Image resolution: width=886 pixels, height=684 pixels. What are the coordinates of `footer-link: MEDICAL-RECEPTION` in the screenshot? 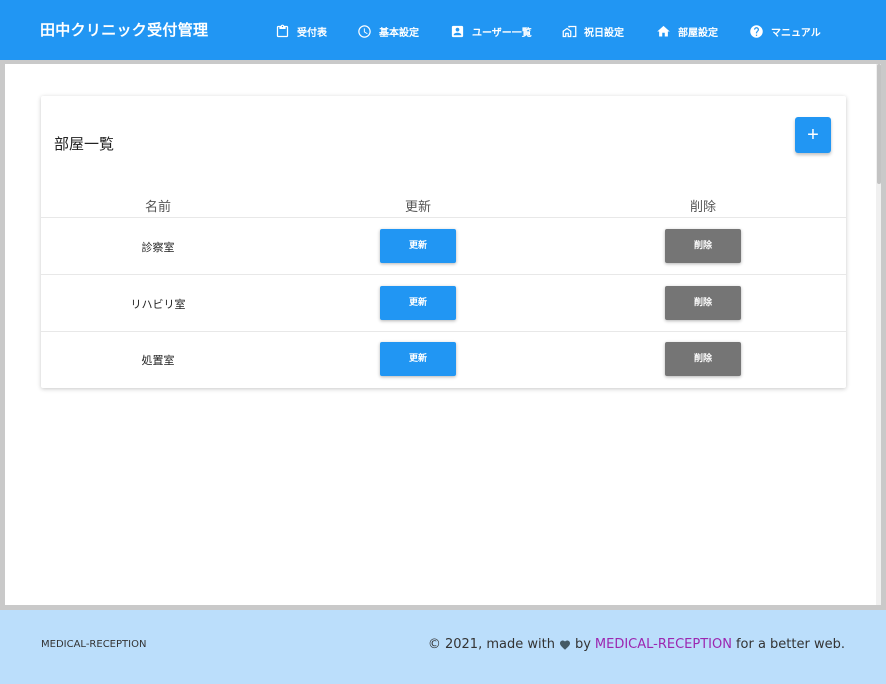 It's located at (663, 644).